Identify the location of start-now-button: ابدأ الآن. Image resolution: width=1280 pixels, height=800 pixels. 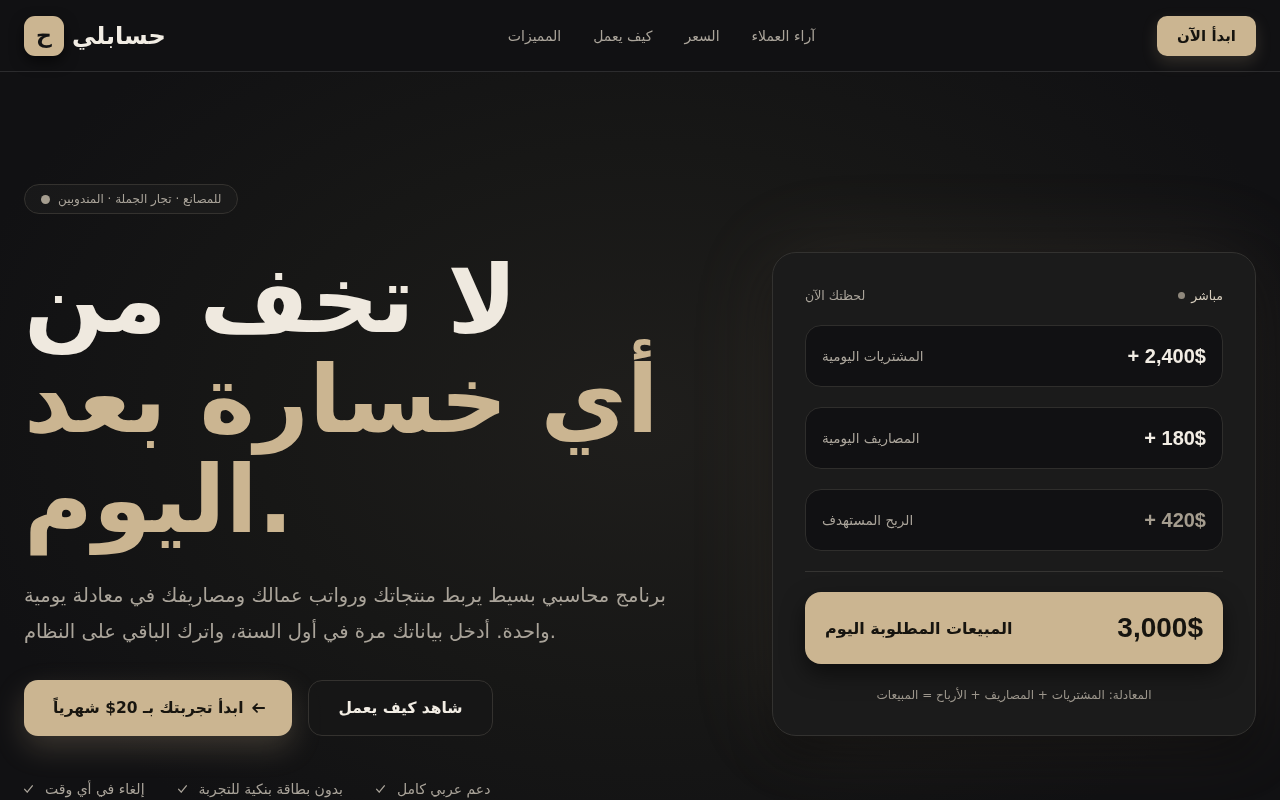
(1206, 35).